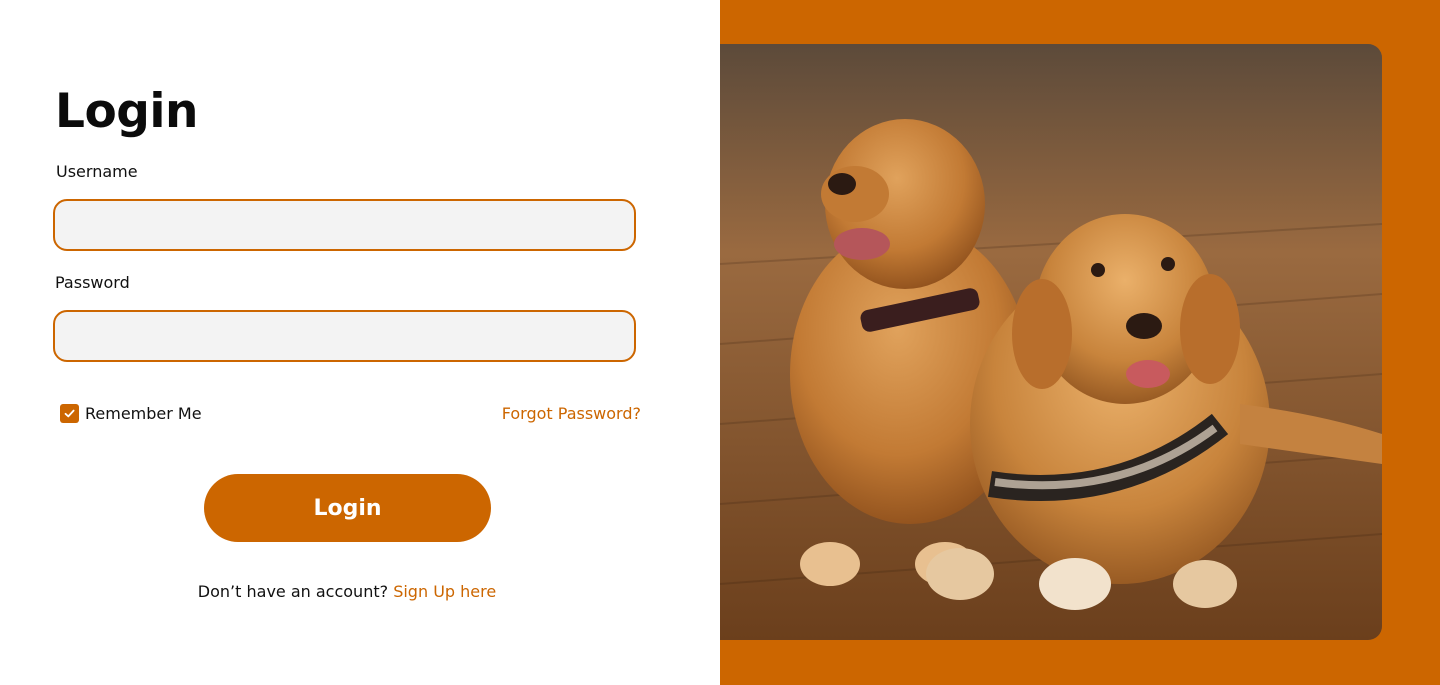 The image size is (1440, 685). Describe the element at coordinates (344, 336) in the screenshot. I see `password-field` at that location.